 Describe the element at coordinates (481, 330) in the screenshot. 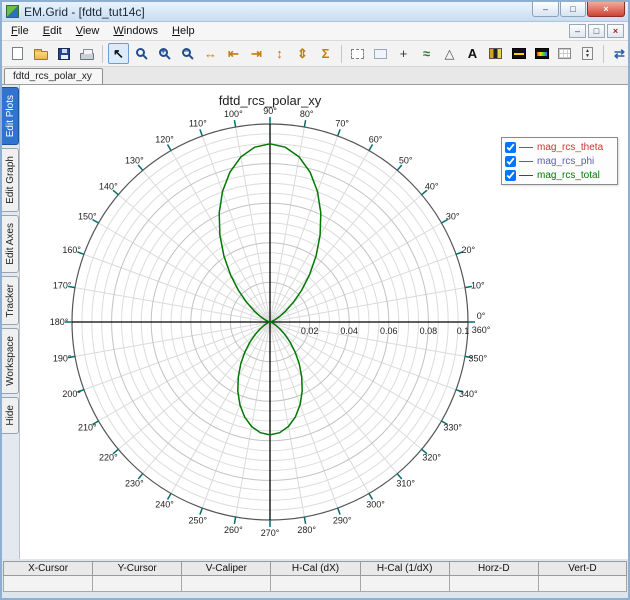

I see `angle-tick-label: 360°` at that location.